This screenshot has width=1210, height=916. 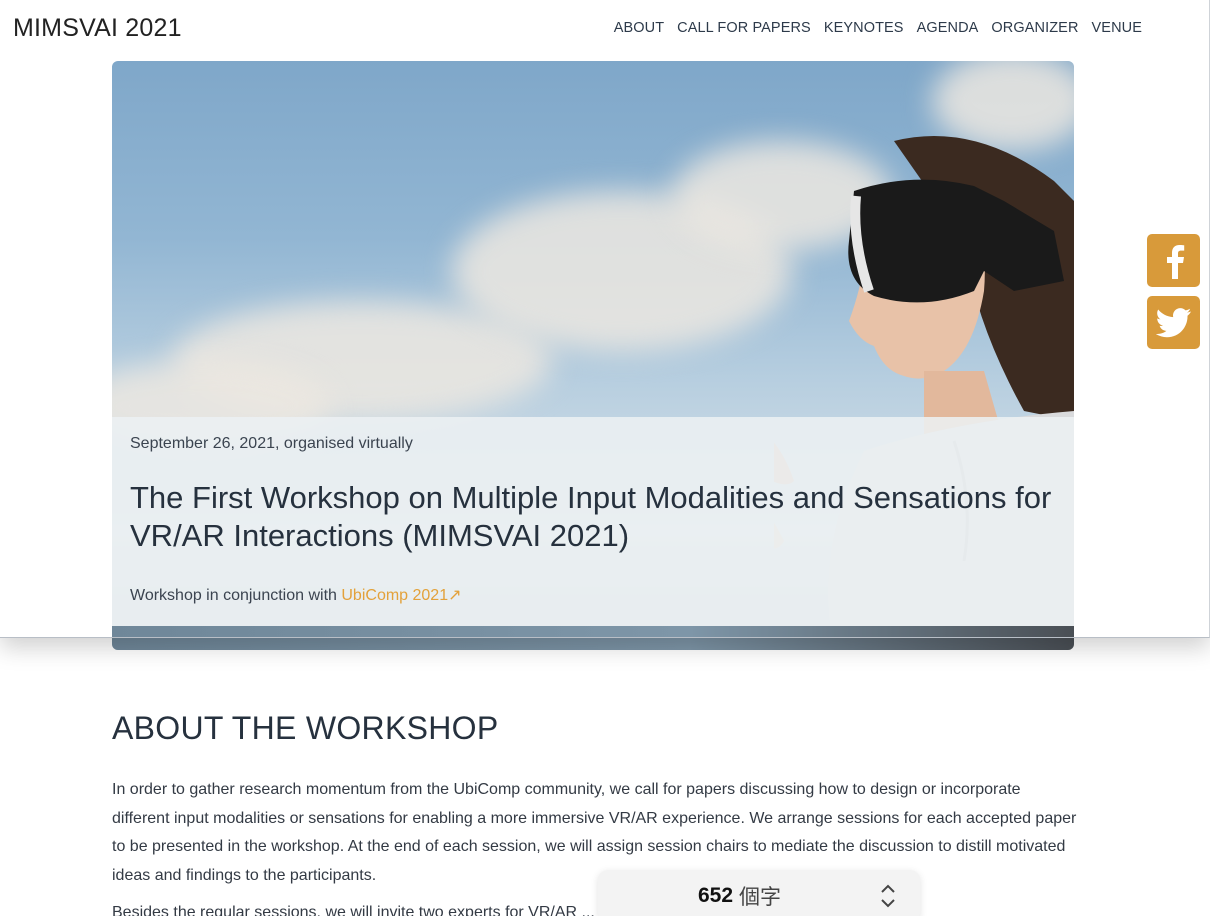 I want to click on facebook-icon, so click(x=1175, y=261).